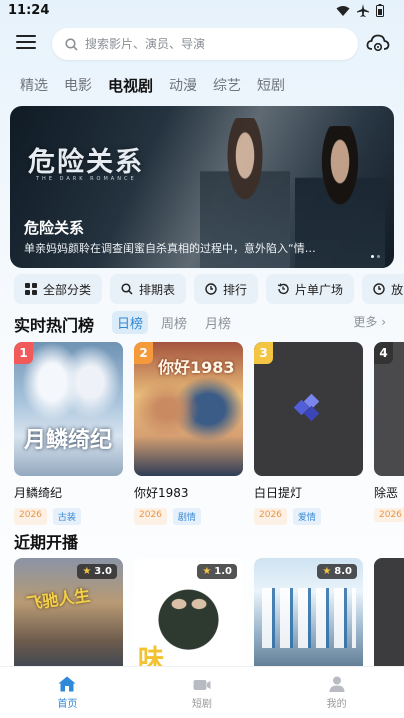  What do you see at coordinates (54, 228) in the screenshot?
I see `banner-title: 危险关系` at bounding box center [54, 228].